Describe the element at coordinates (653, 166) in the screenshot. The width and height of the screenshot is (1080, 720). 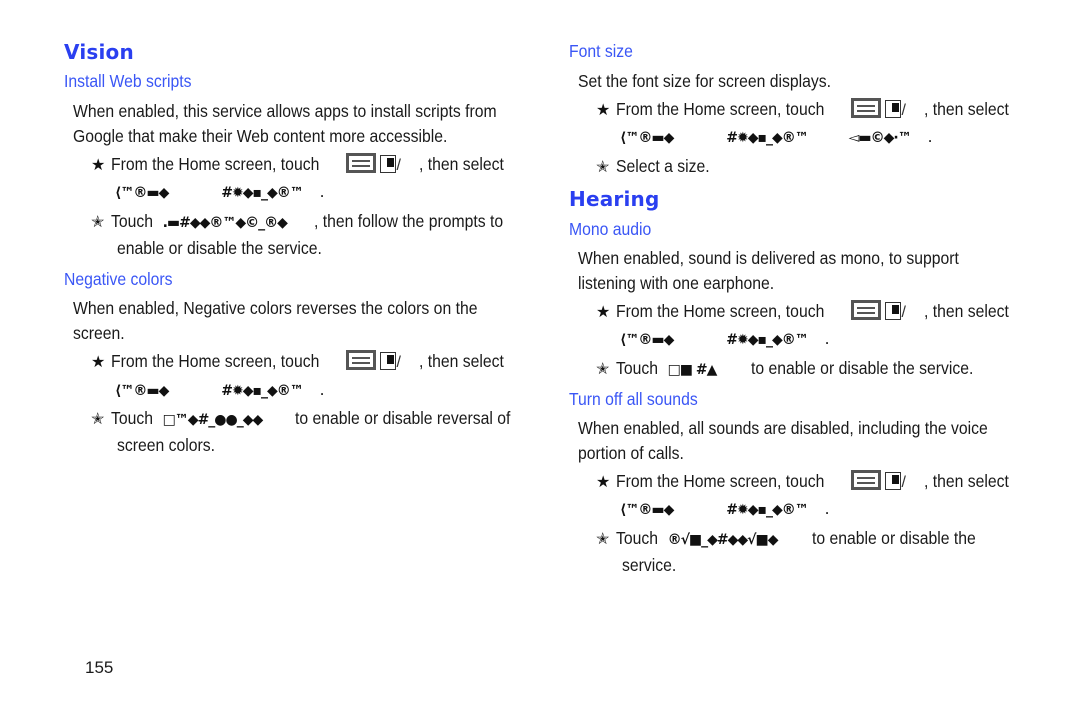
I see `step-item: ✭ Select a size.` at that location.